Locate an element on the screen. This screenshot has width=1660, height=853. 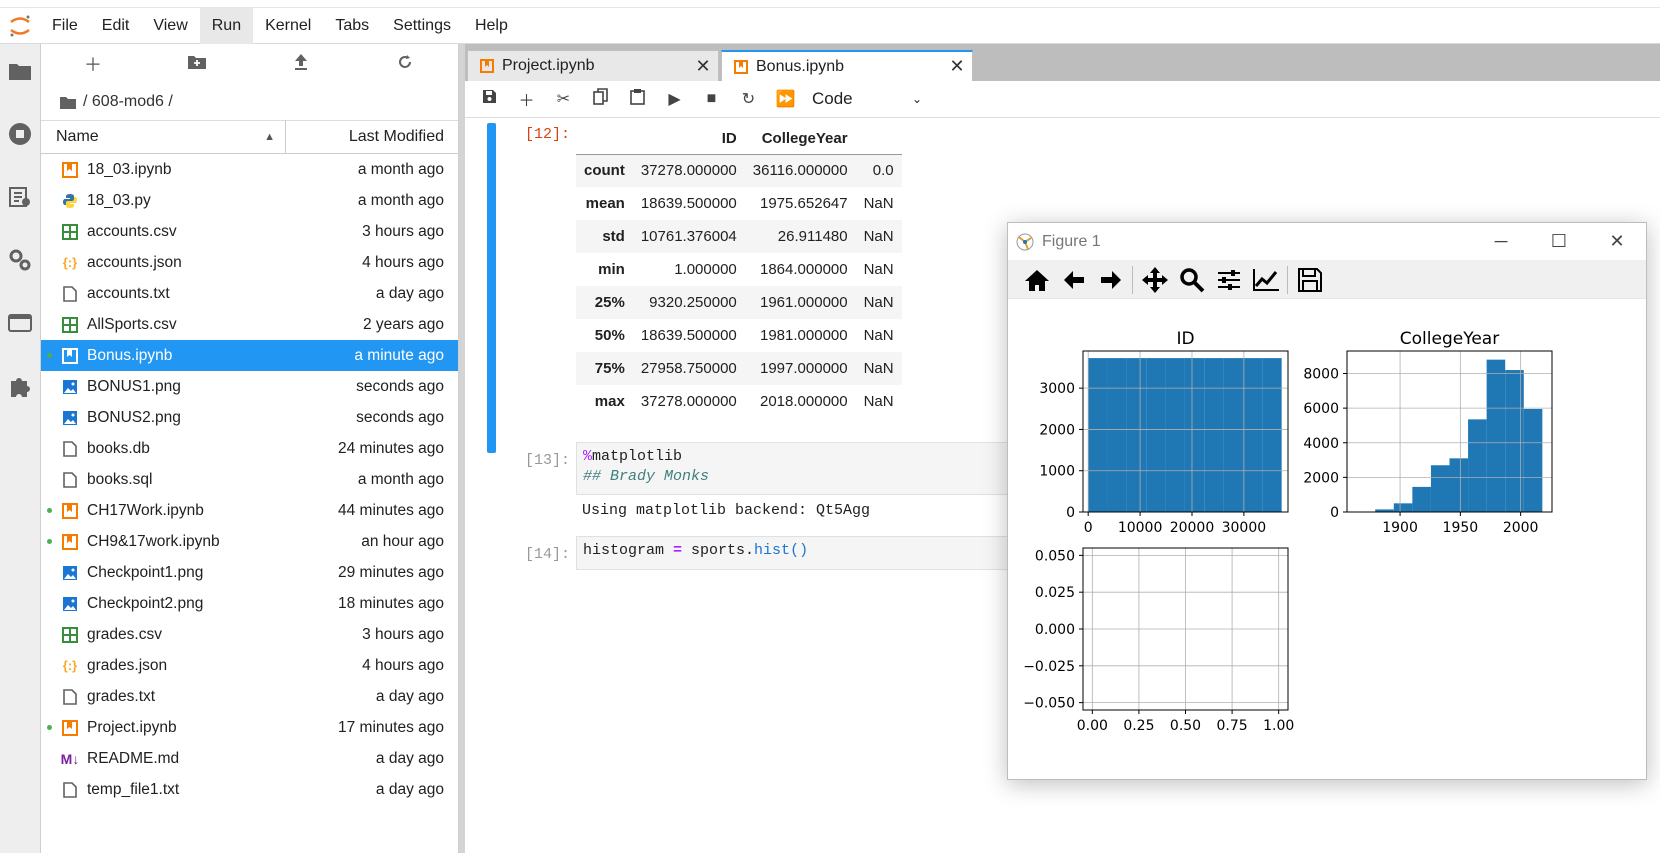
refresh-icon is located at coordinates (405, 64).